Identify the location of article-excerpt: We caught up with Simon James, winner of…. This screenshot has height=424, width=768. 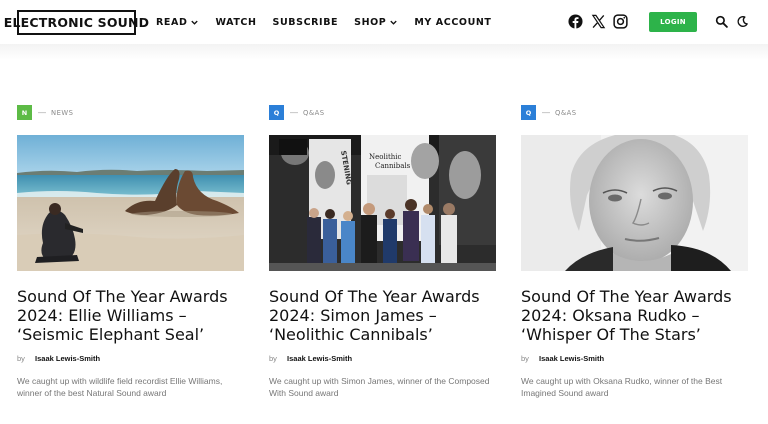
(379, 387).